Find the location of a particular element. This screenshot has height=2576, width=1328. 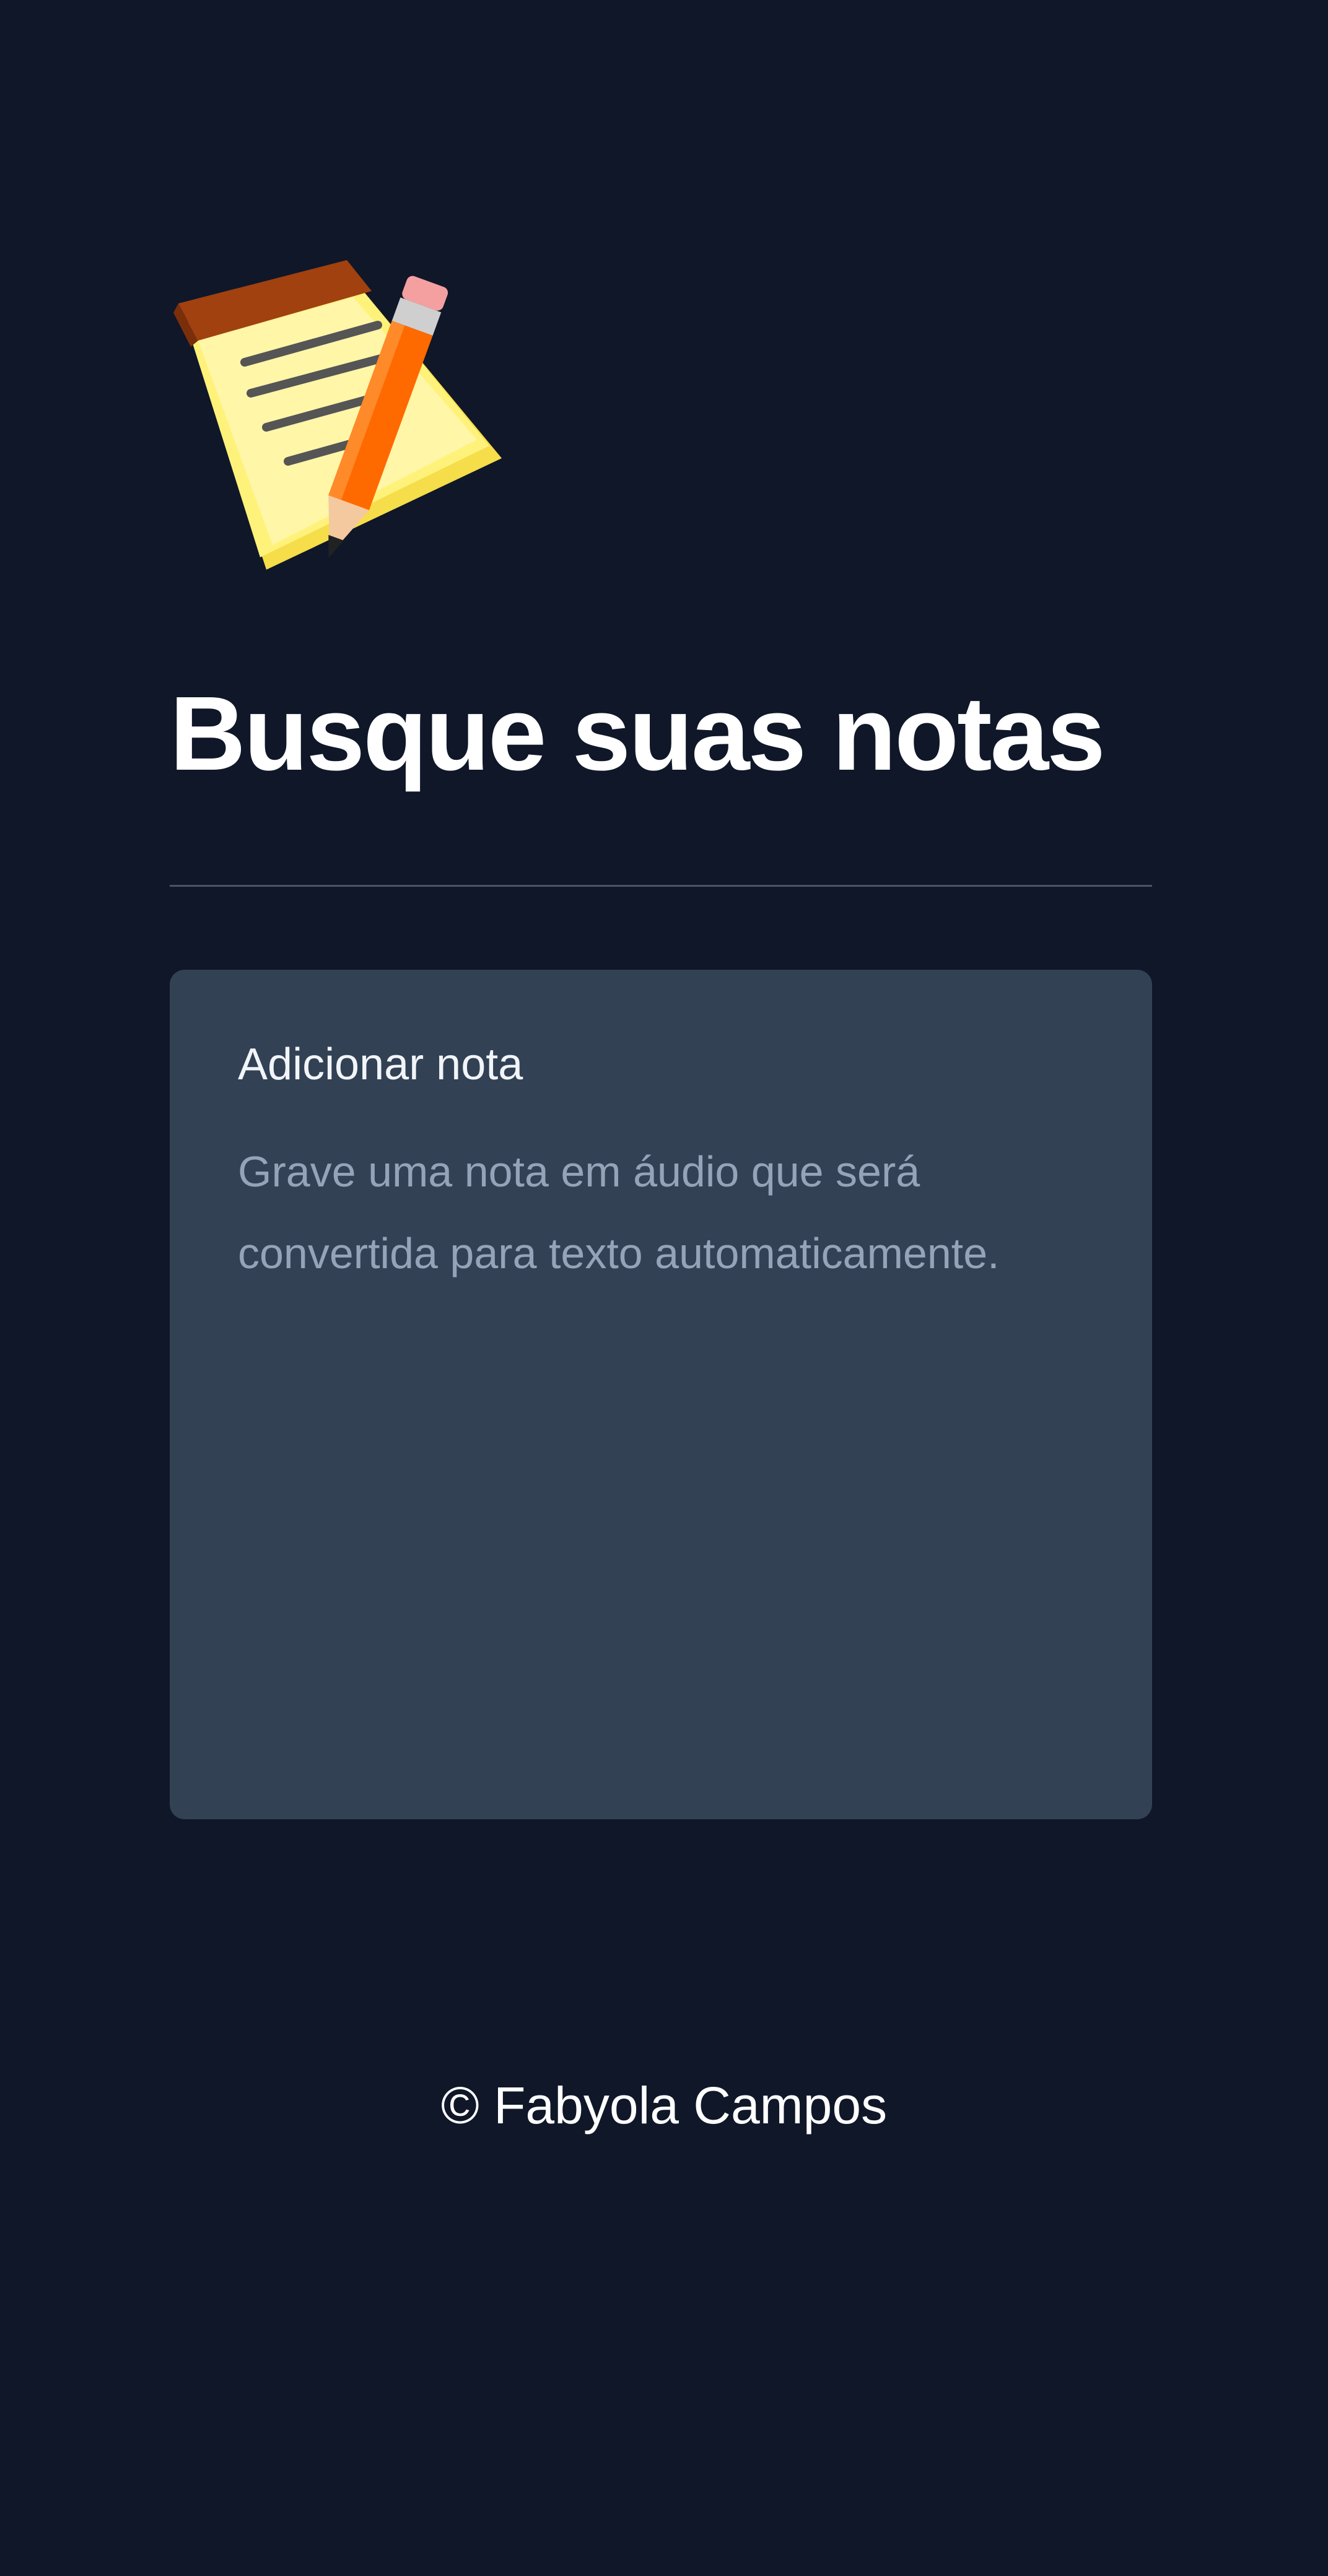

page-title: Busque suas notas is located at coordinates (638, 734).